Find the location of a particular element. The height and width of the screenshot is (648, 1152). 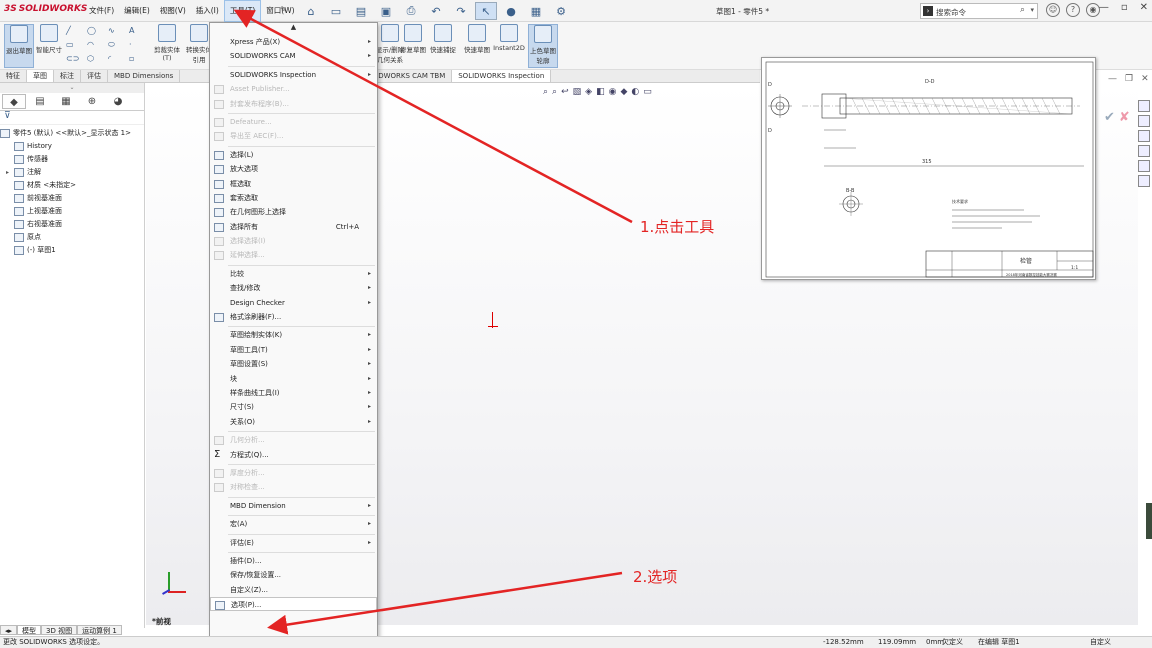

menu-item: 查找/修改 ▸ is located at coordinates (293, 288).